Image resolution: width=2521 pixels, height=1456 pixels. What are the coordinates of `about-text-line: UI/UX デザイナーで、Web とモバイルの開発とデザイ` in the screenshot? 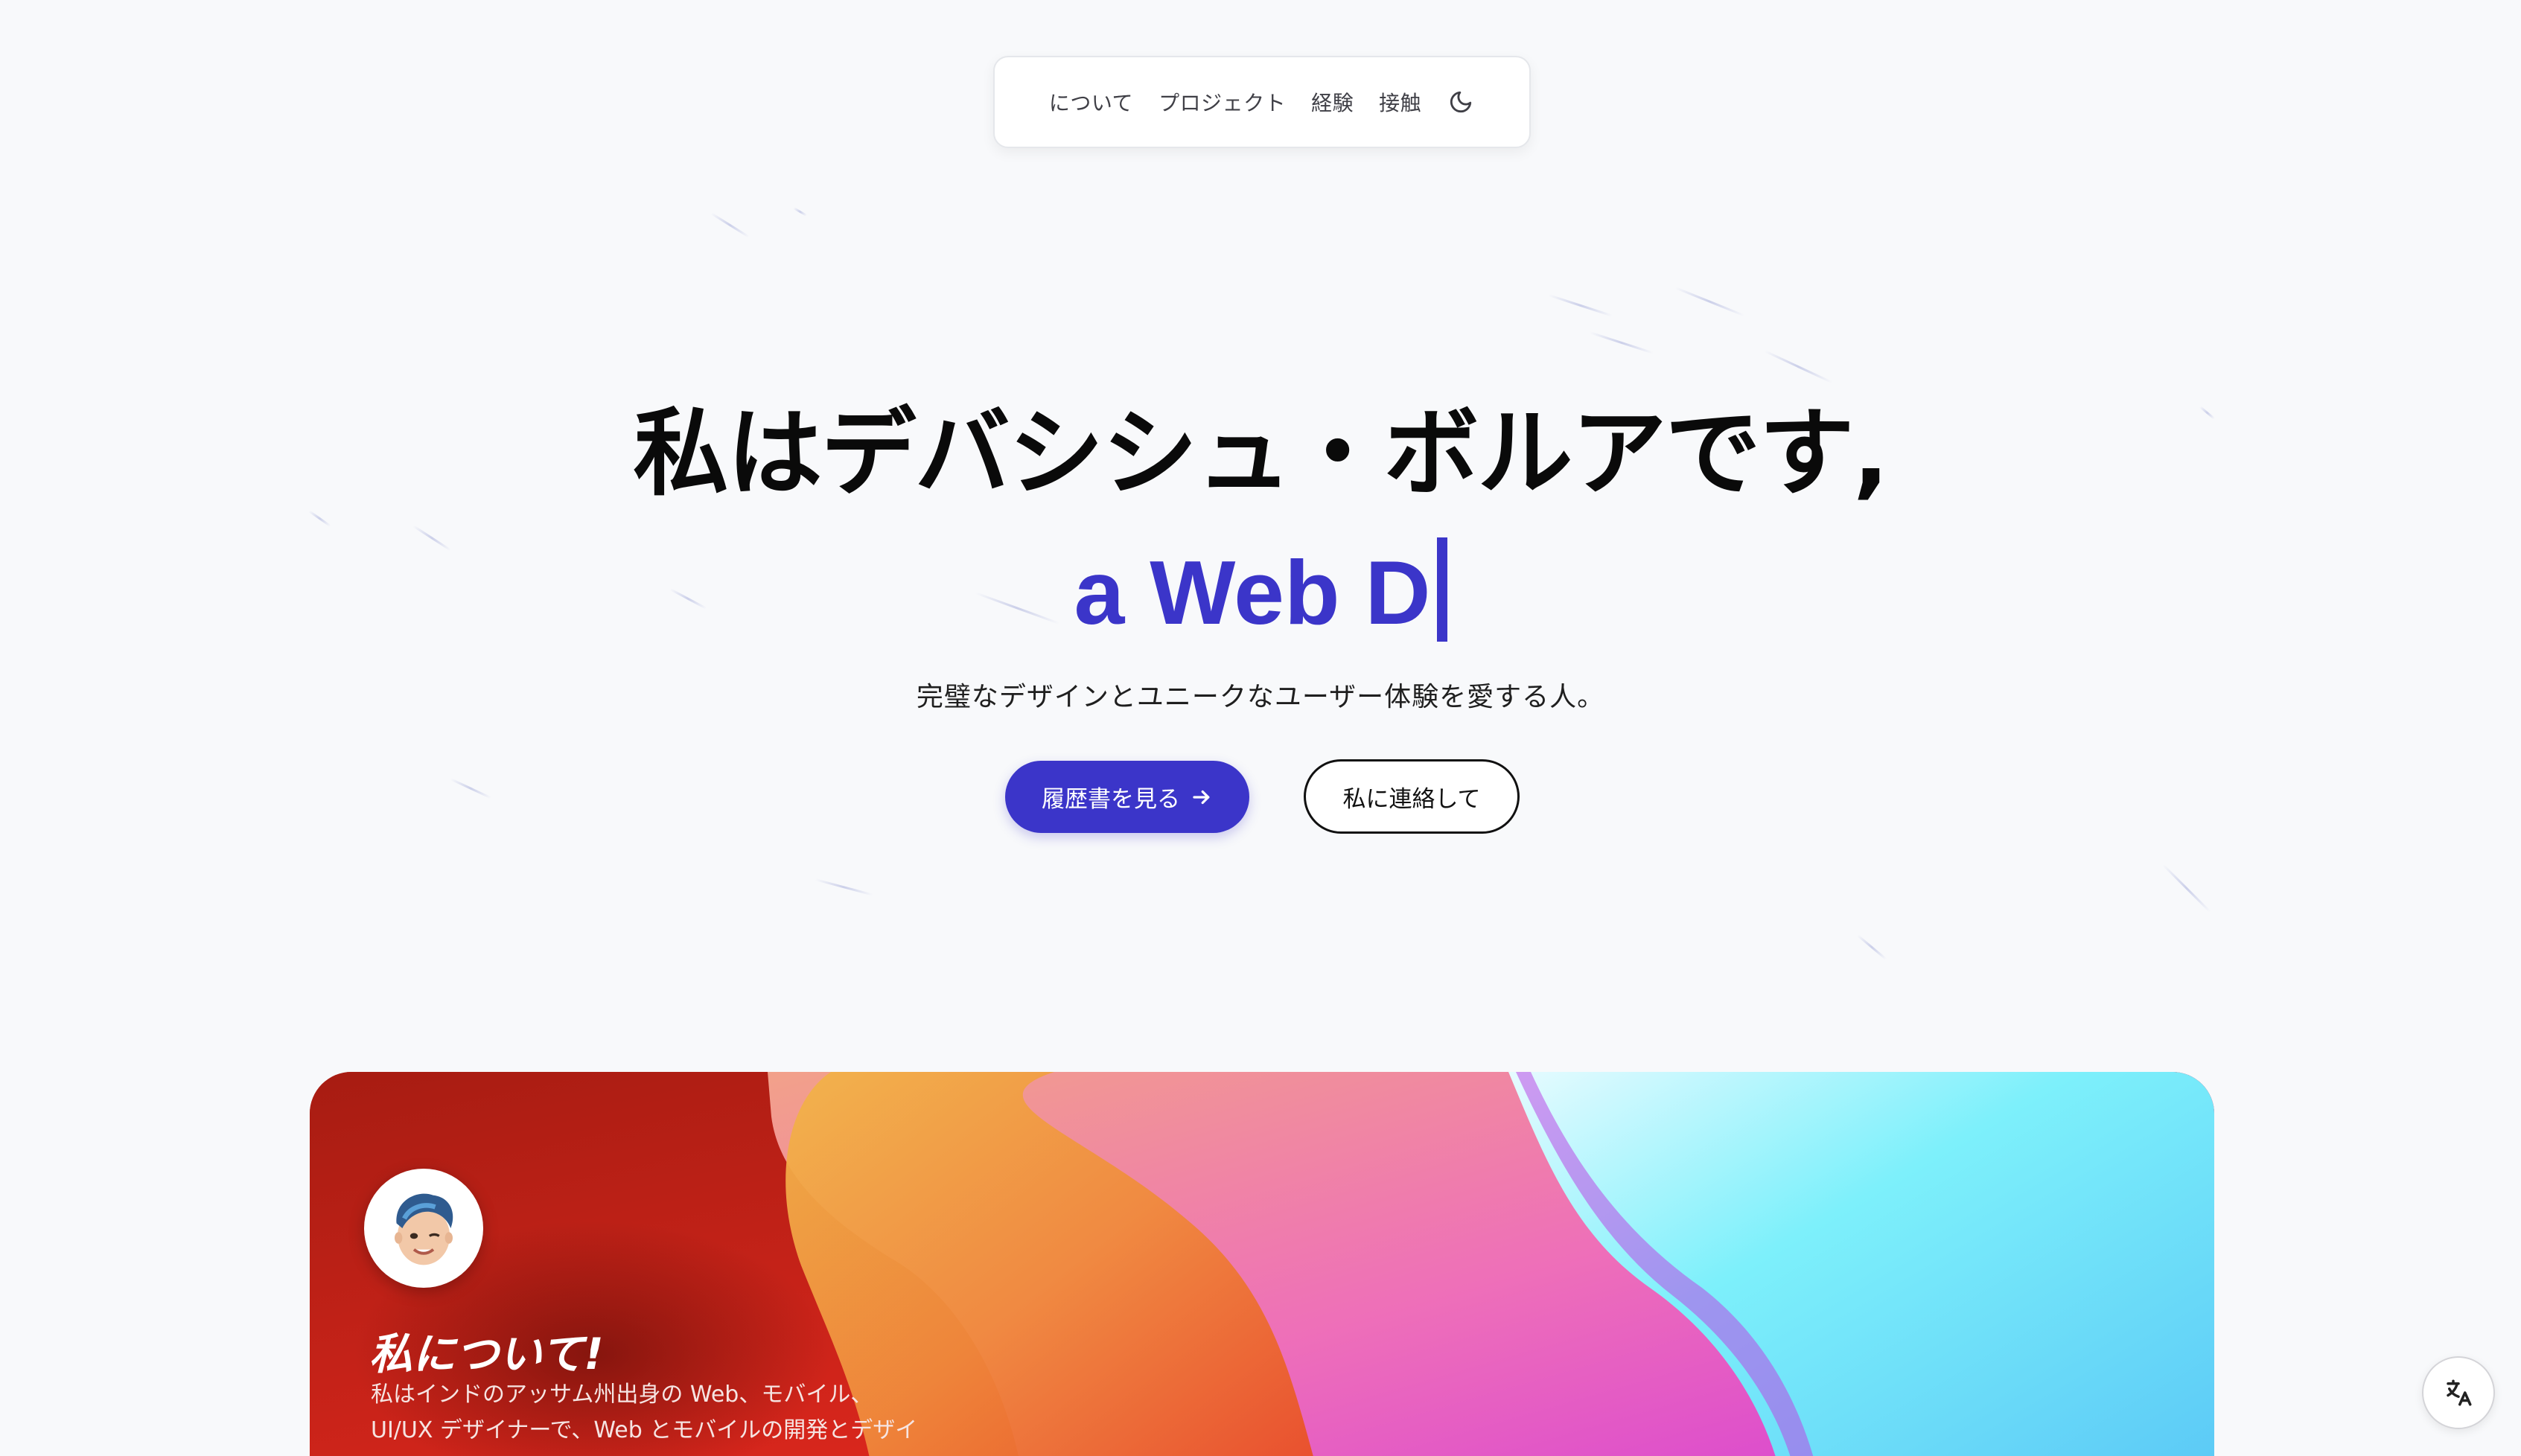 It's located at (644, 1430).